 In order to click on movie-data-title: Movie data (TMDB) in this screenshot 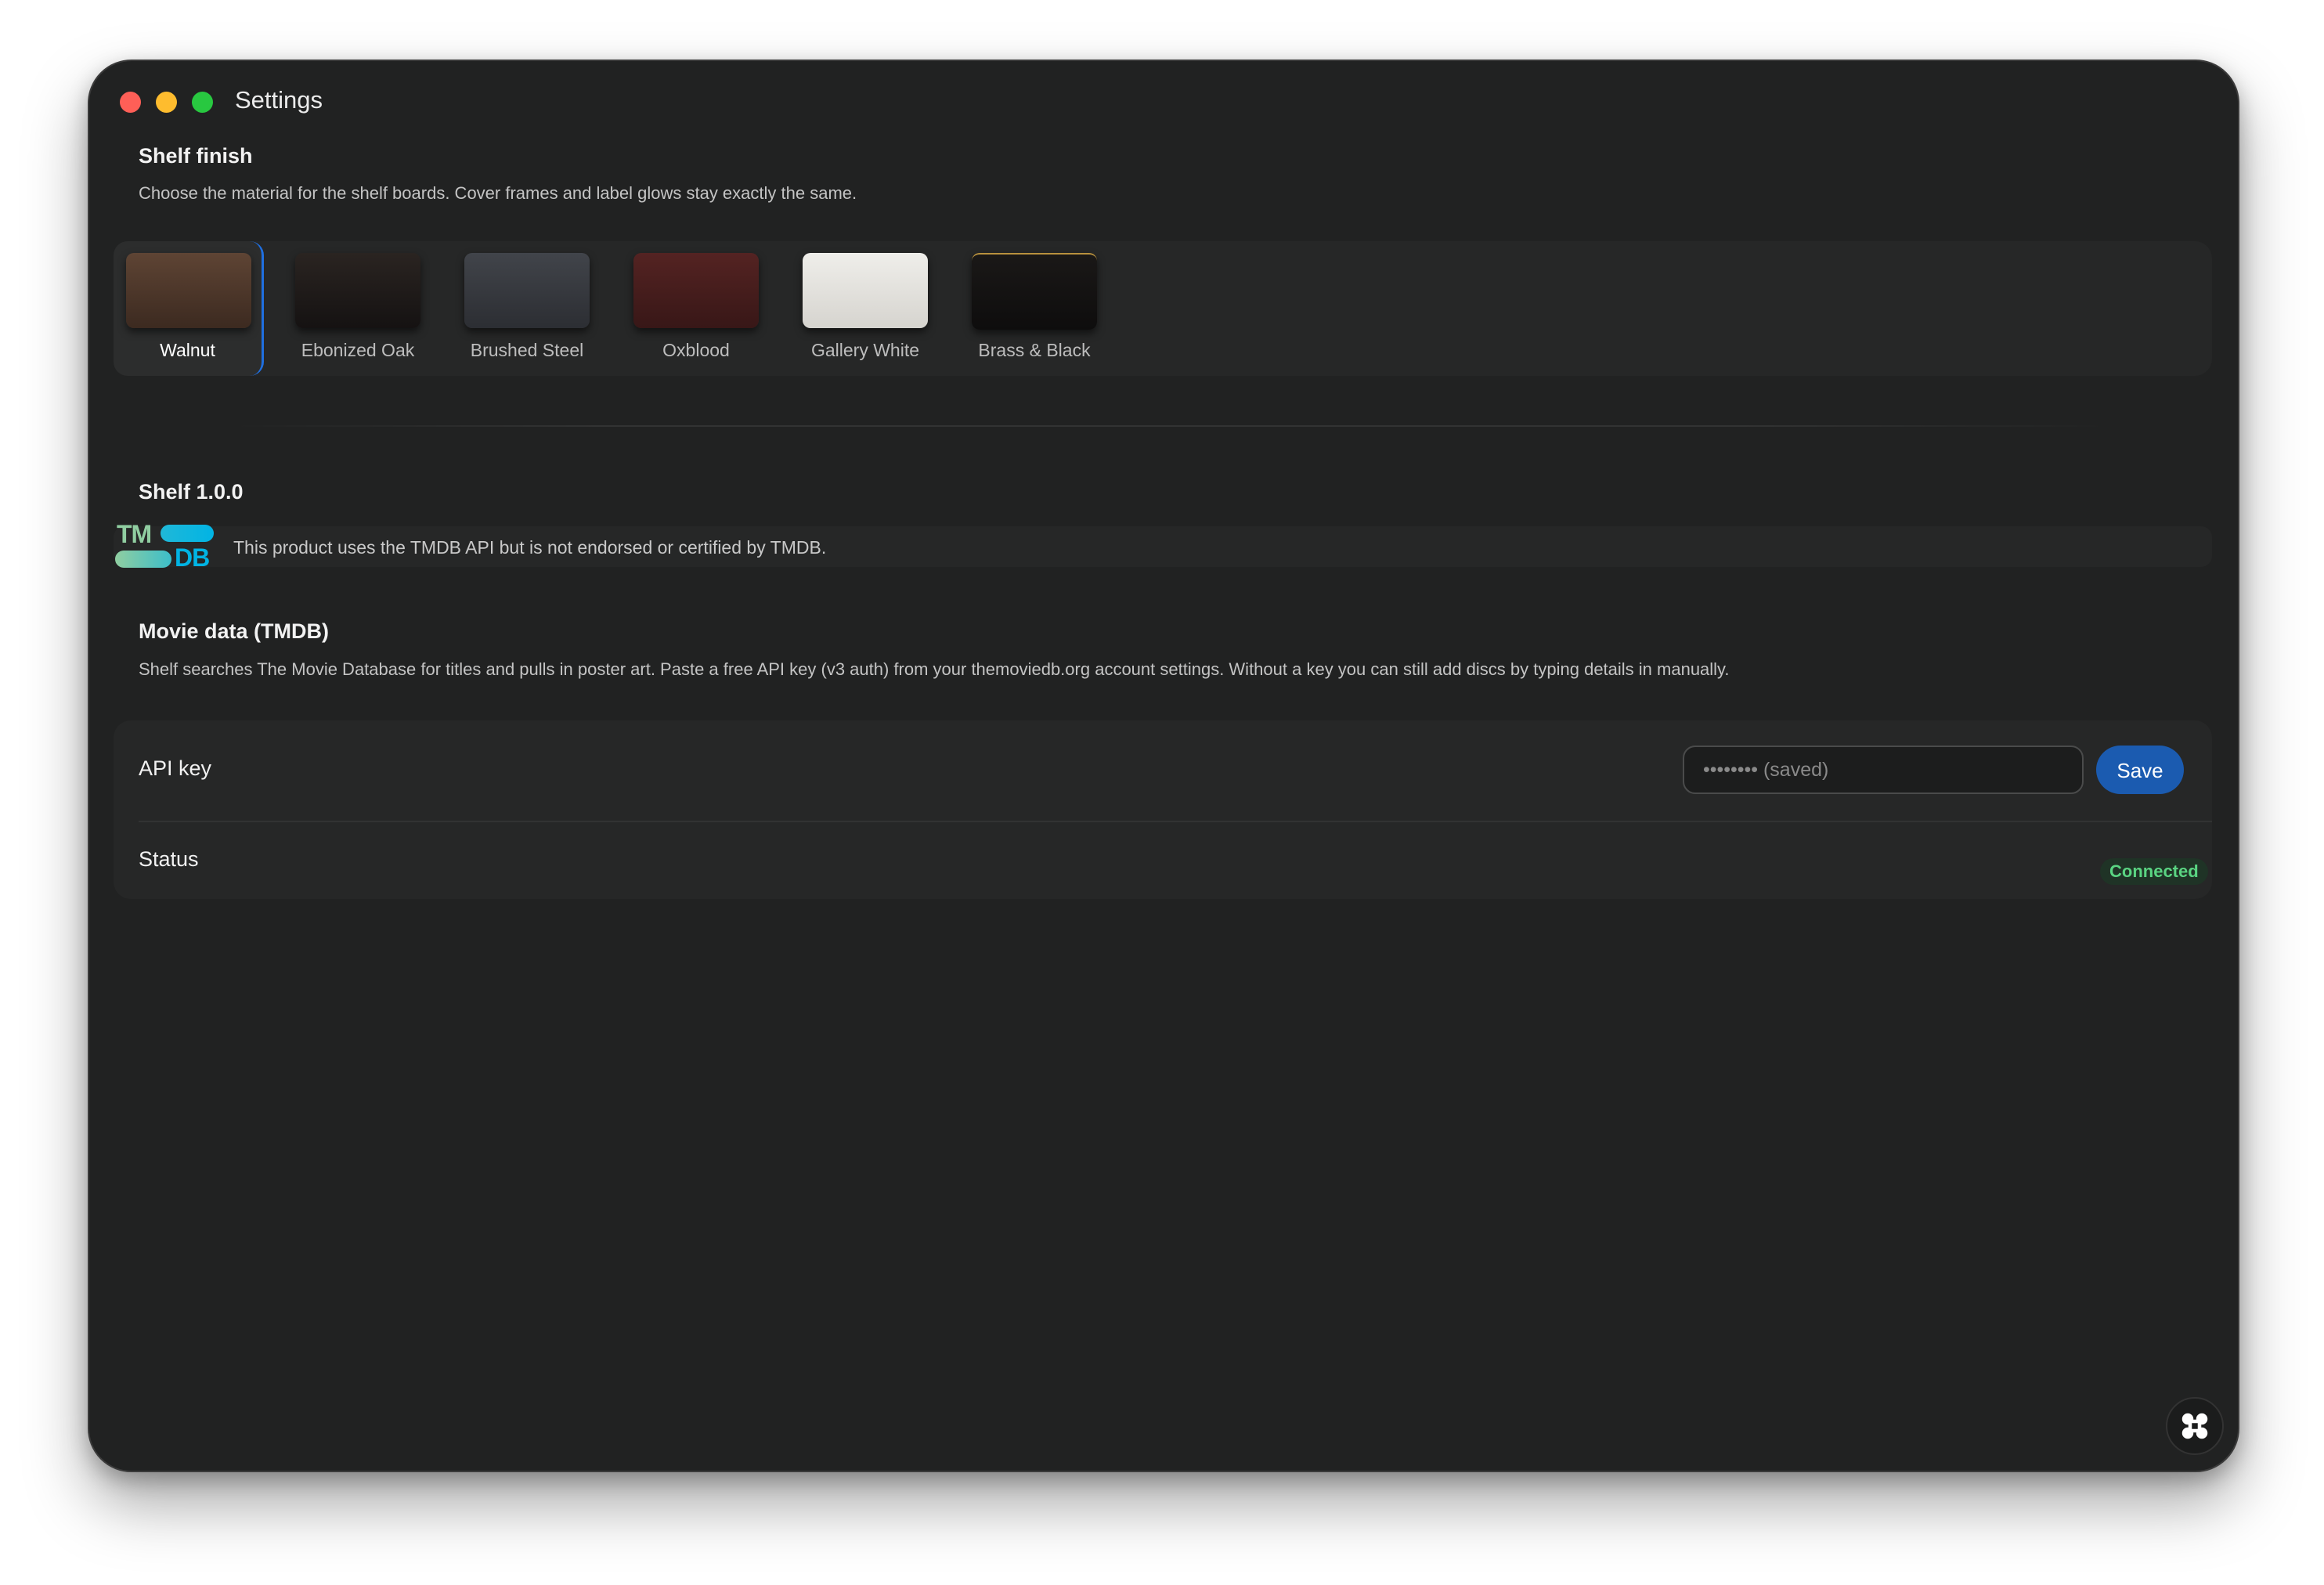, I will do `click(234, 631)`.